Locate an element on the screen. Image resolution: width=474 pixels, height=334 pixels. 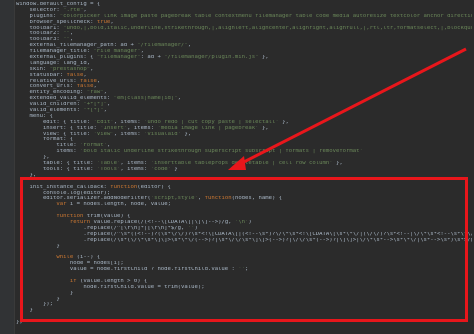
line-number-gutter is located at coordinates (7, 167).